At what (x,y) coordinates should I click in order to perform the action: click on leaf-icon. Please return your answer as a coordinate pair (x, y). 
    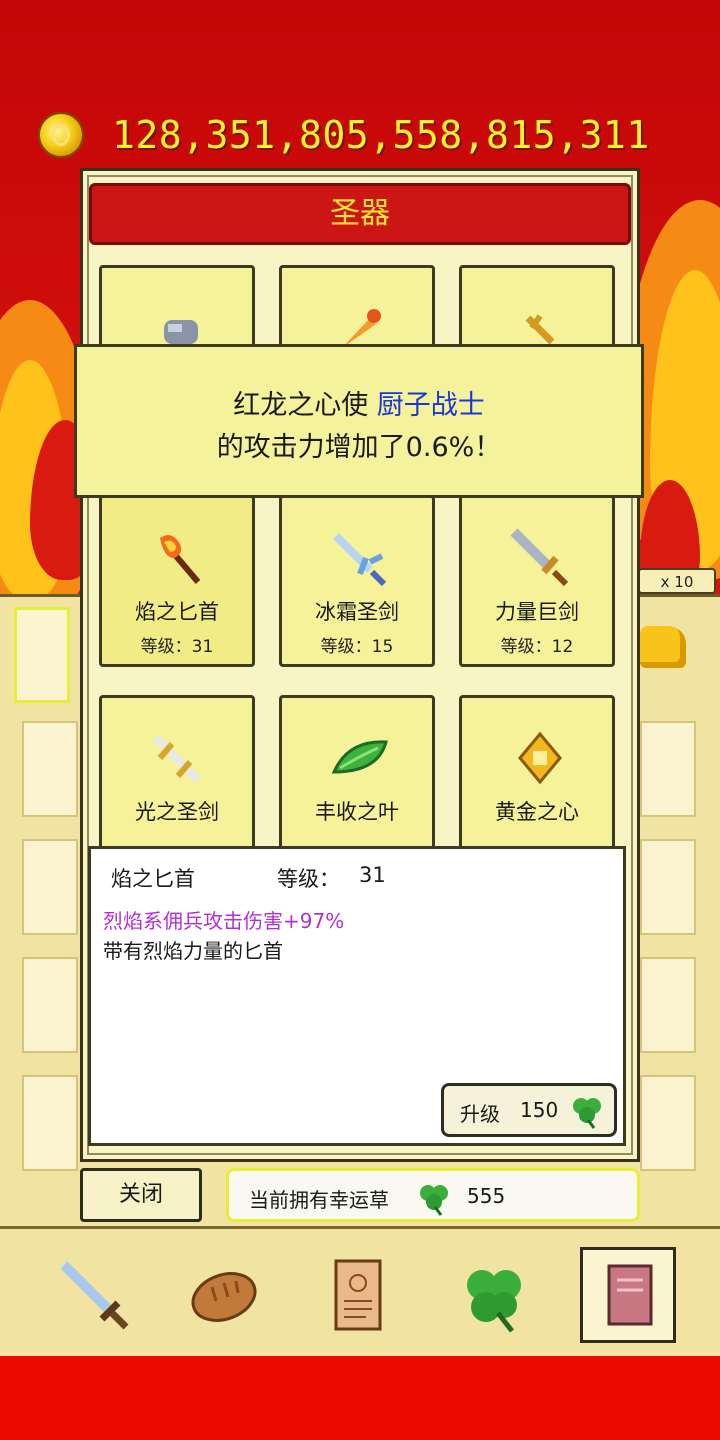
    Looking at the image, I should click on (359, 757).